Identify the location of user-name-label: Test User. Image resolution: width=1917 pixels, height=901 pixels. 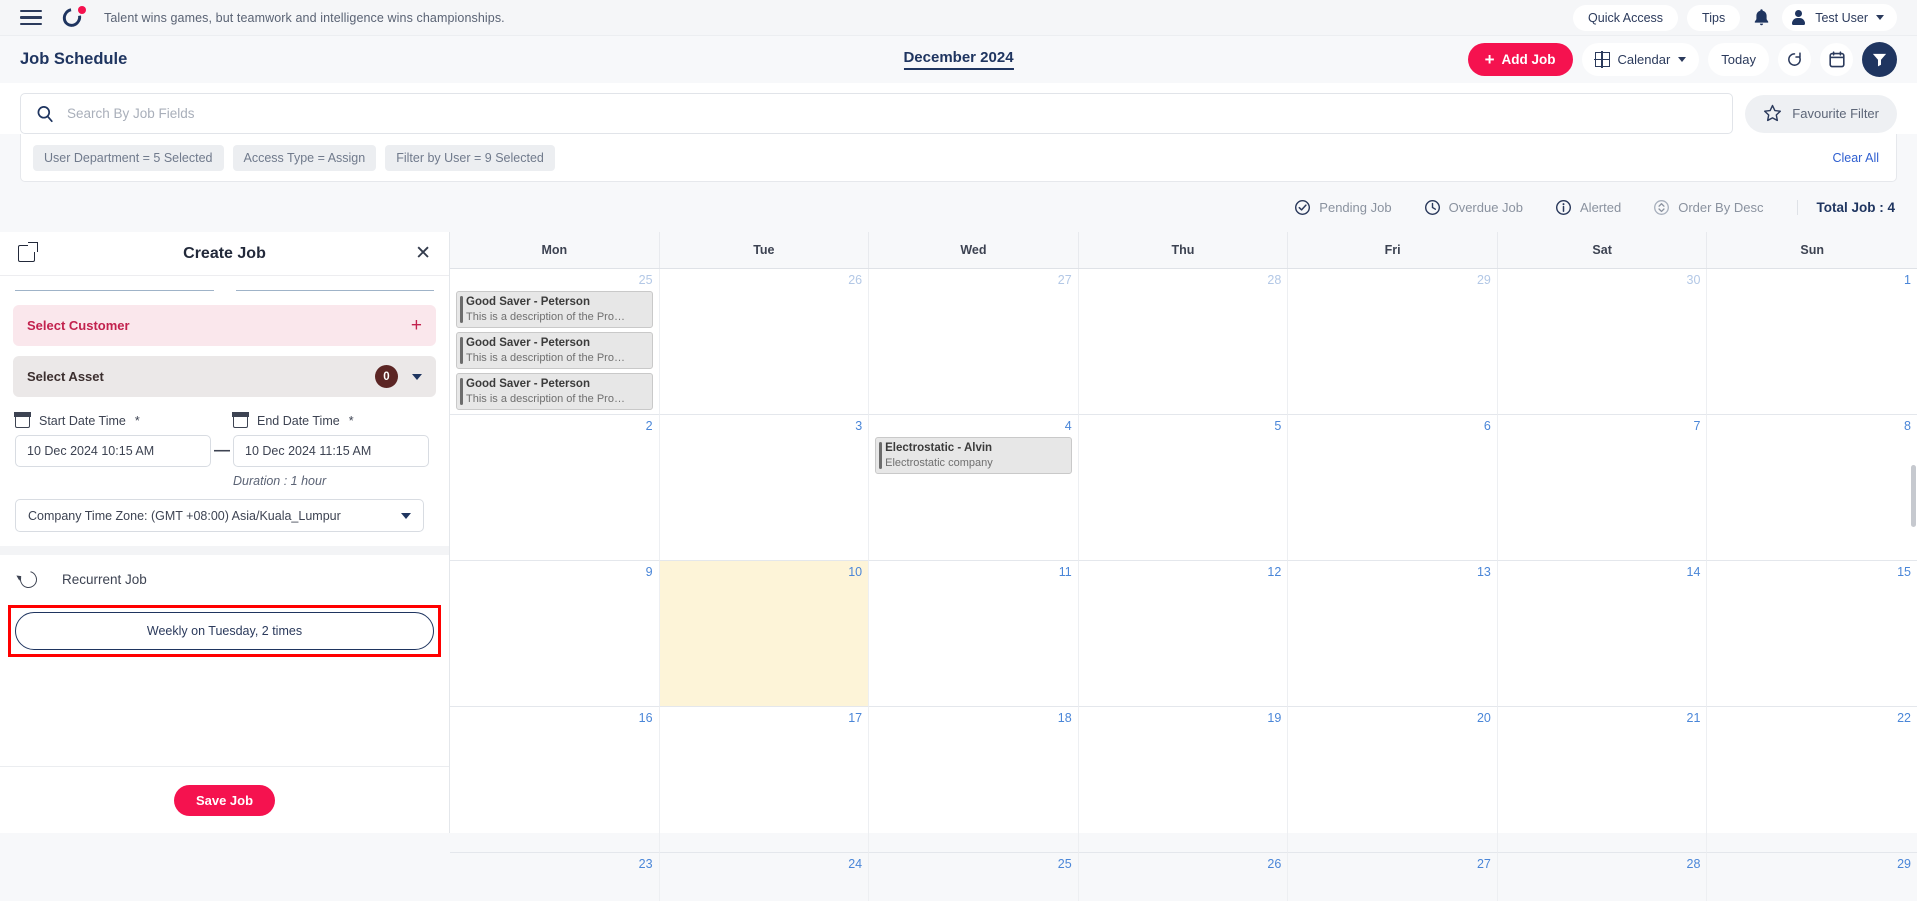
(1841, 17).